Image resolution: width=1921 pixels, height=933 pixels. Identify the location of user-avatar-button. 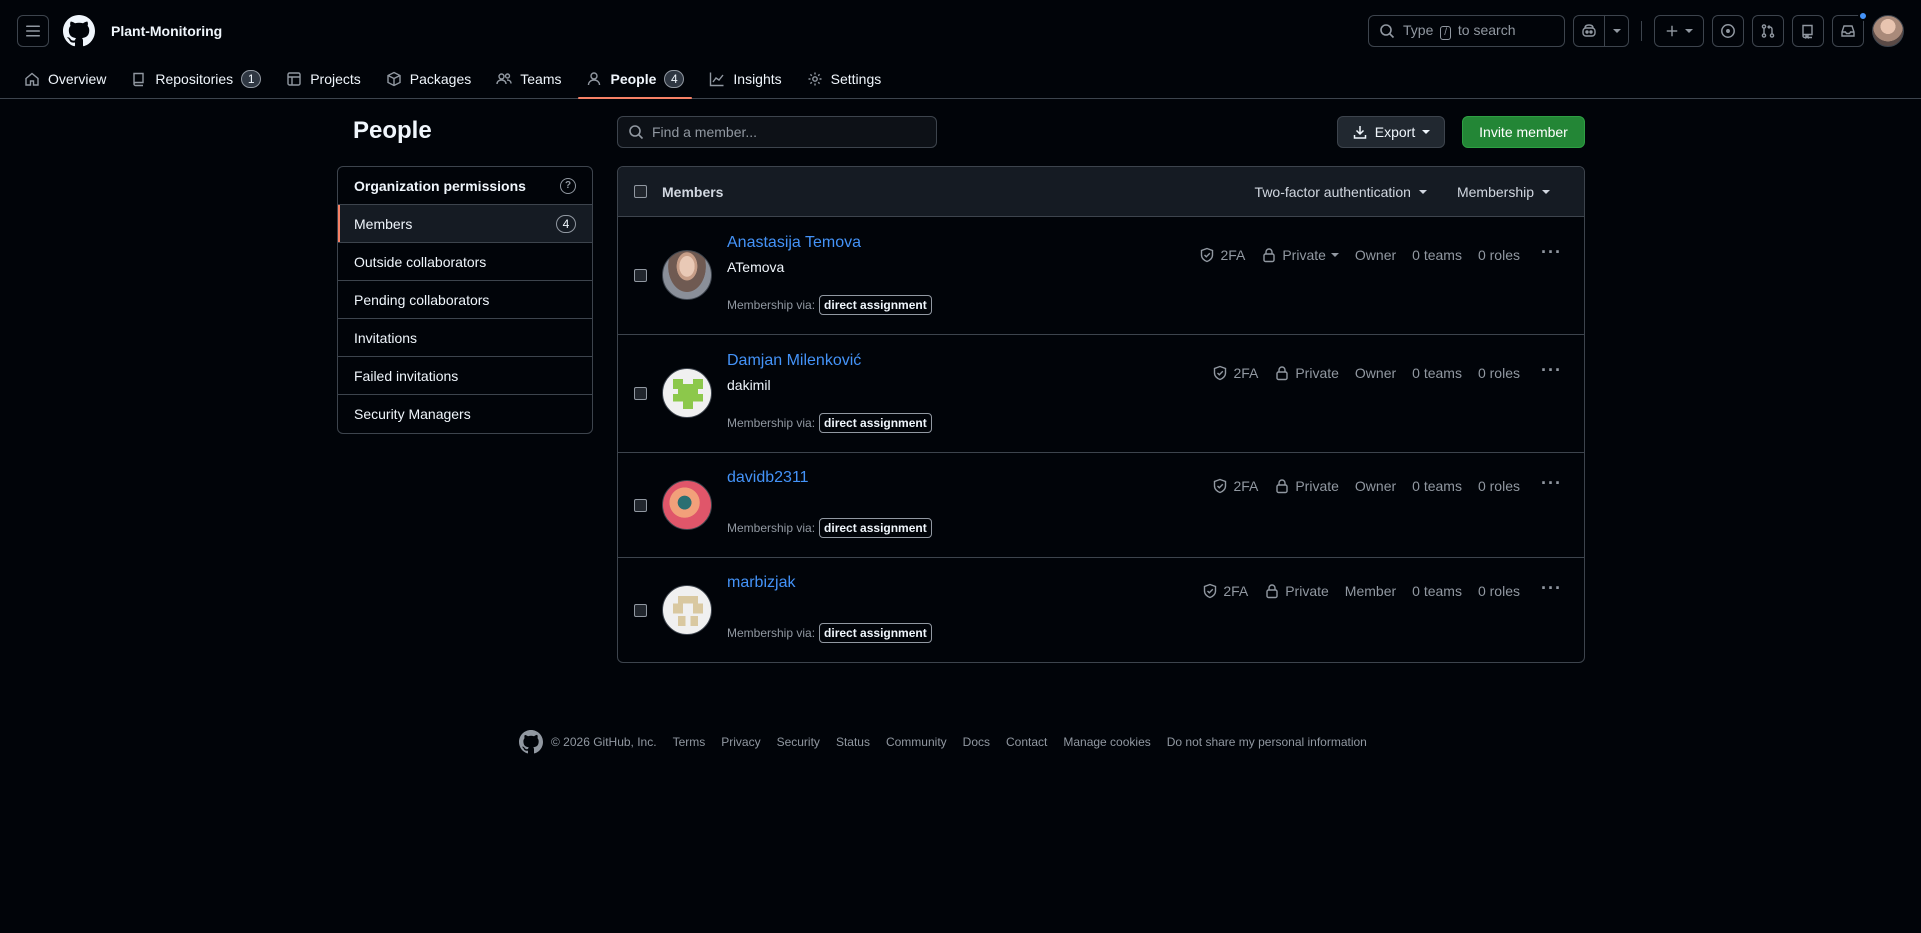
(1888, 31).